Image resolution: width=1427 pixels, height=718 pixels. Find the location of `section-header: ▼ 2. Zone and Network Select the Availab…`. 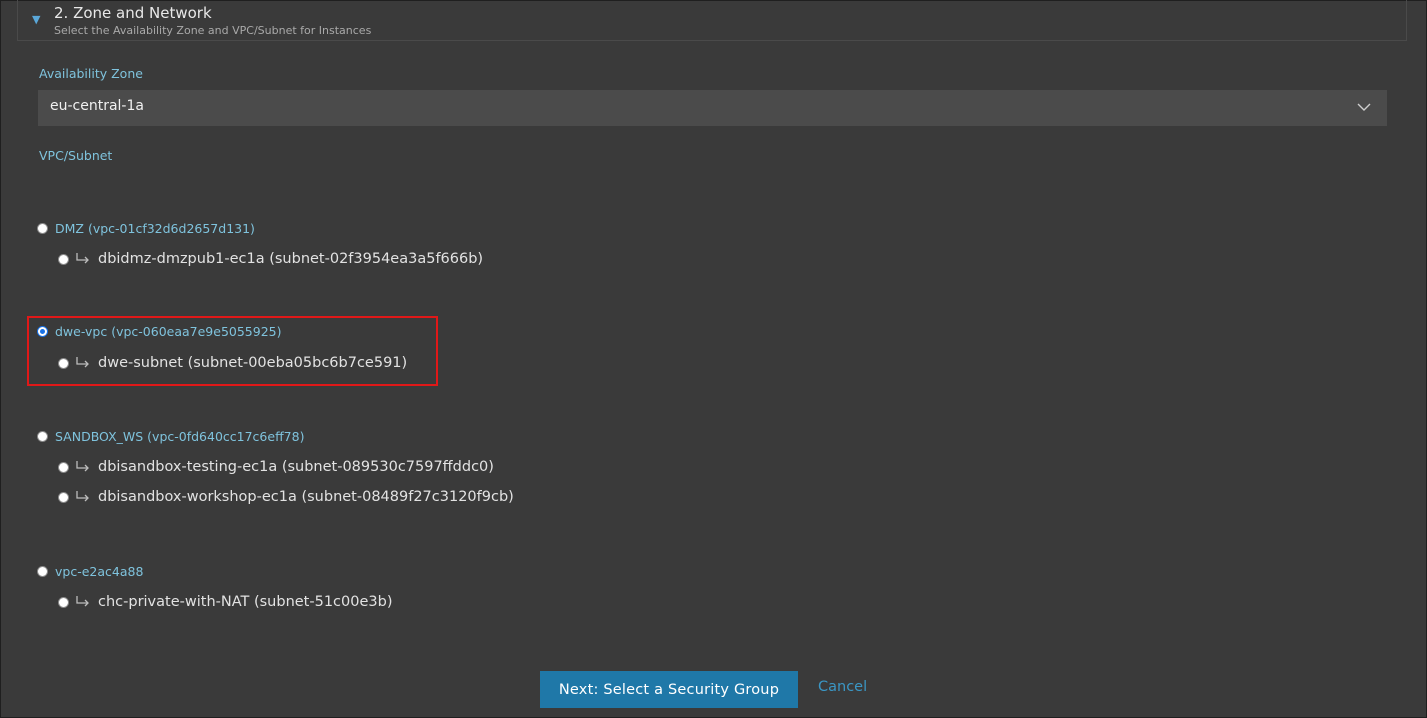

section-header: ▼ 2. Zone and Network Select the Availab… is located at coordinates (712, 20).